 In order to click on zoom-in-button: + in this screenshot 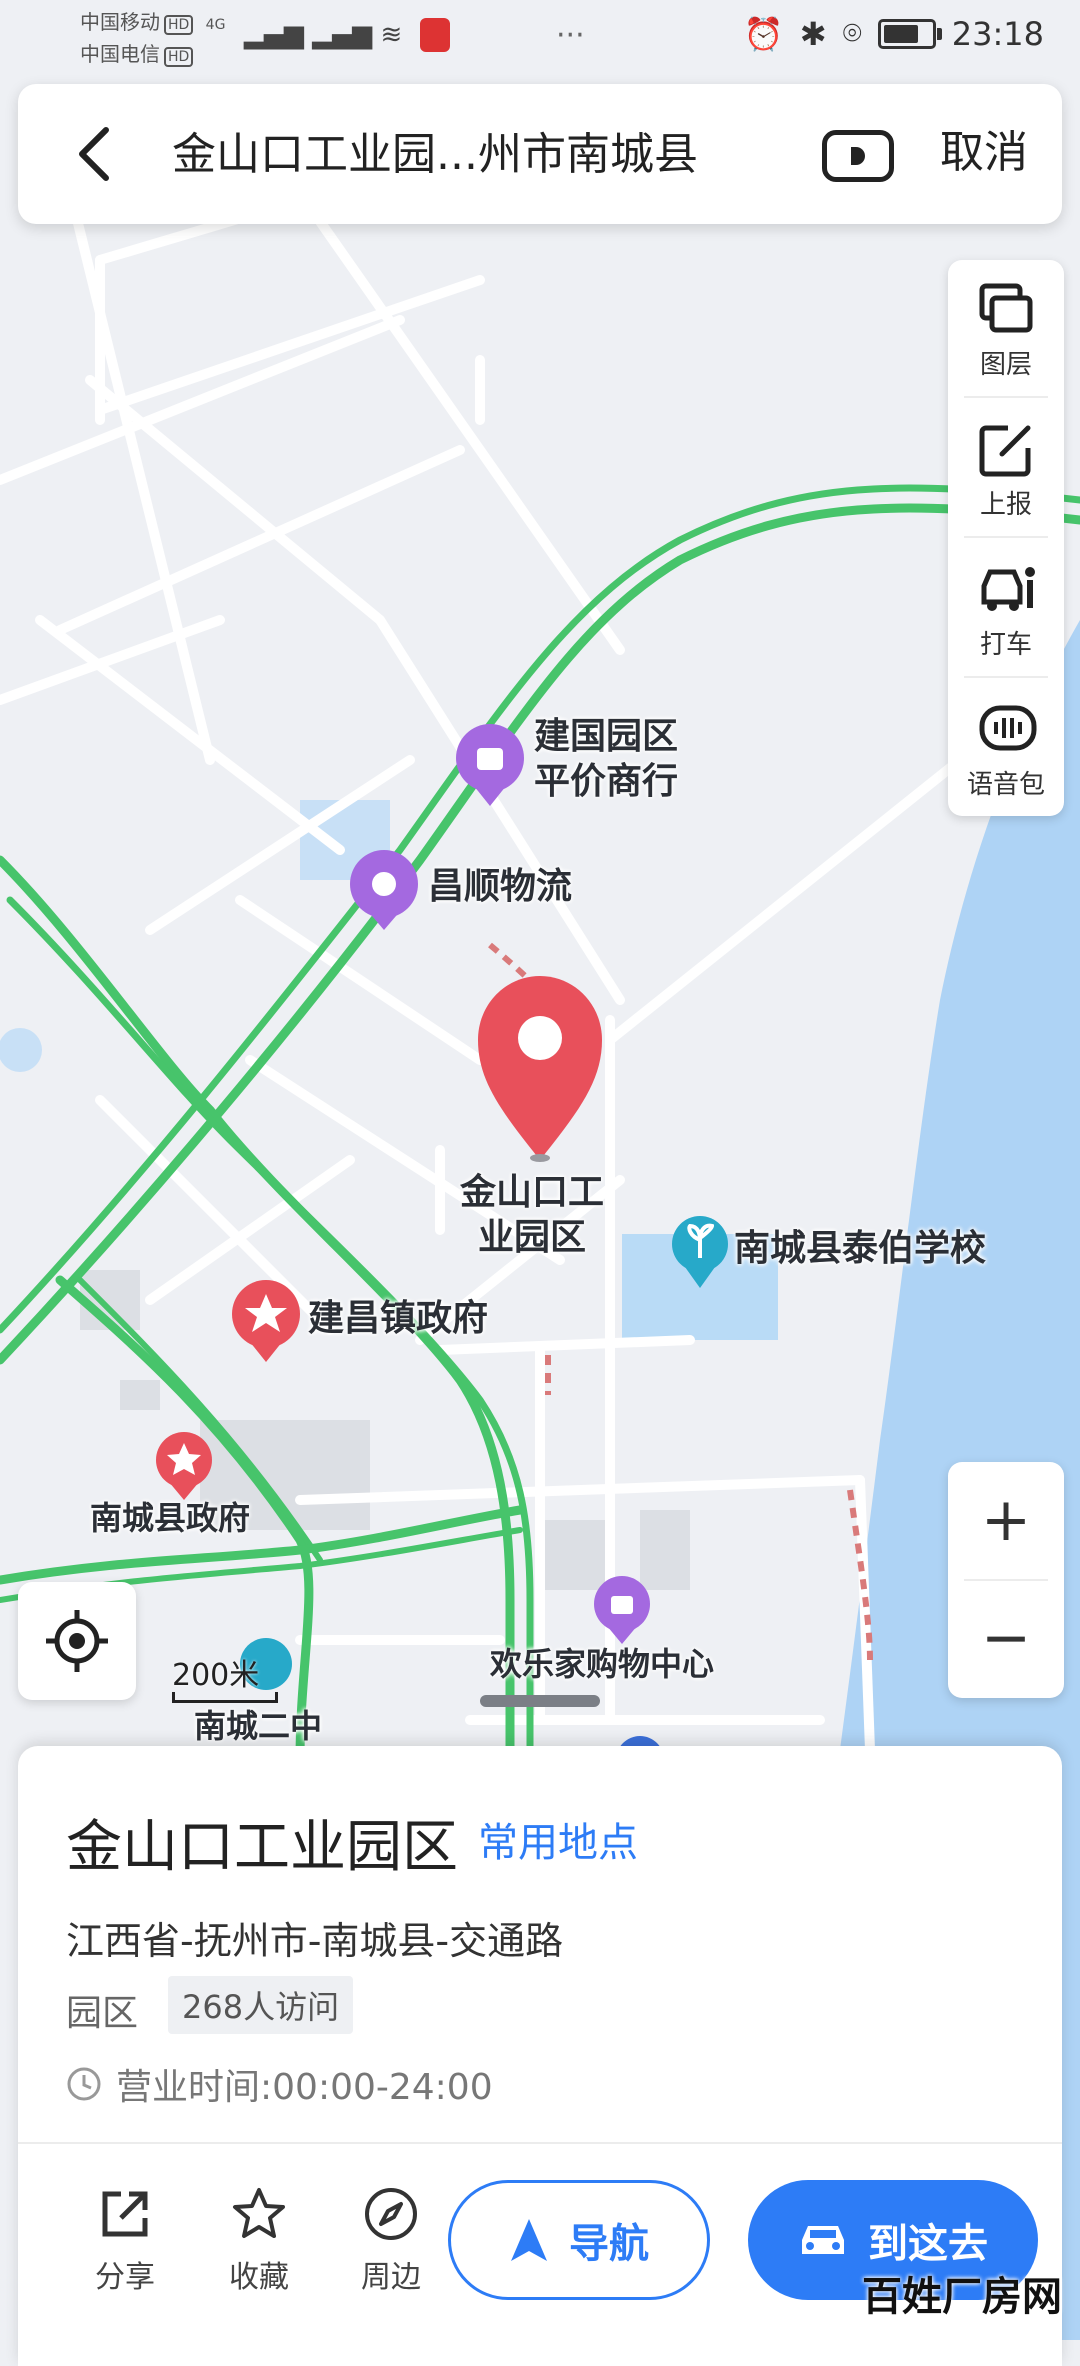, I will do `click(1006, 1520)`.